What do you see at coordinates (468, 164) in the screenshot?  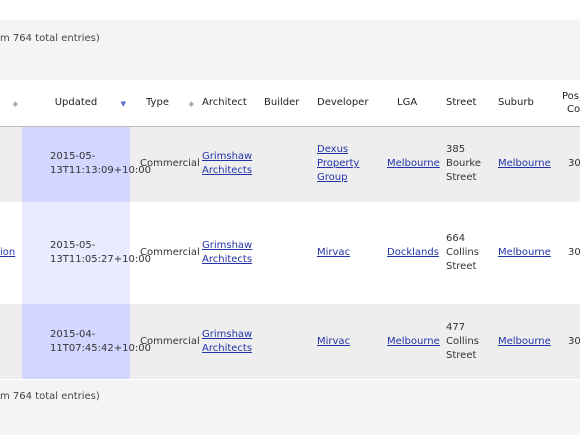 I see `cell-street: 385 Bourke Street` at bounding box center [468, 164].